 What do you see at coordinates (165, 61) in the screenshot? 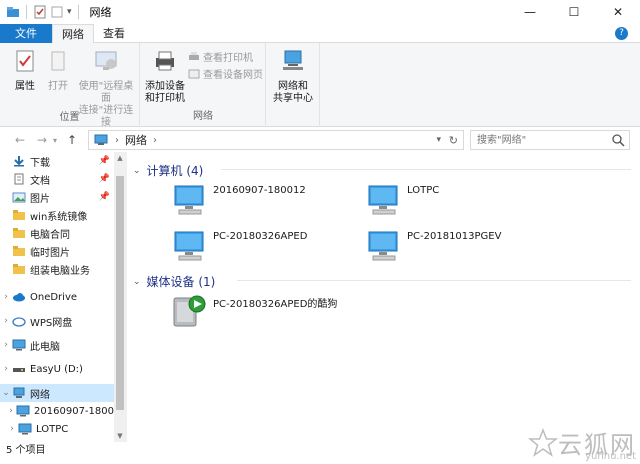
I see `printer-icon` at bounding box center [165, 61].